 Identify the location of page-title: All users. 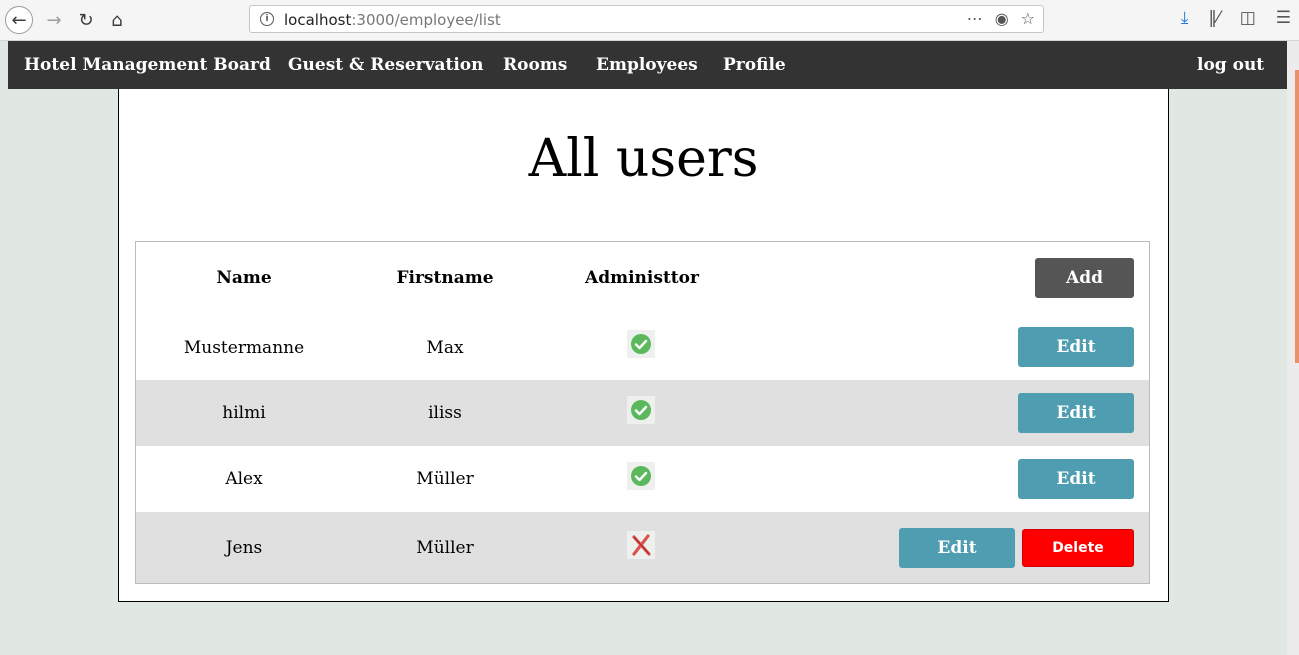
(643, 159).